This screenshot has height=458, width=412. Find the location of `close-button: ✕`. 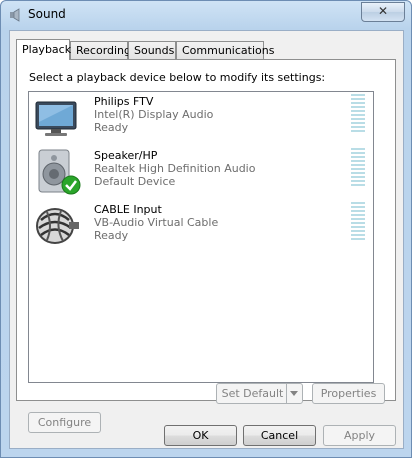

close-button: ✕ is located at coordinates (383, 12).